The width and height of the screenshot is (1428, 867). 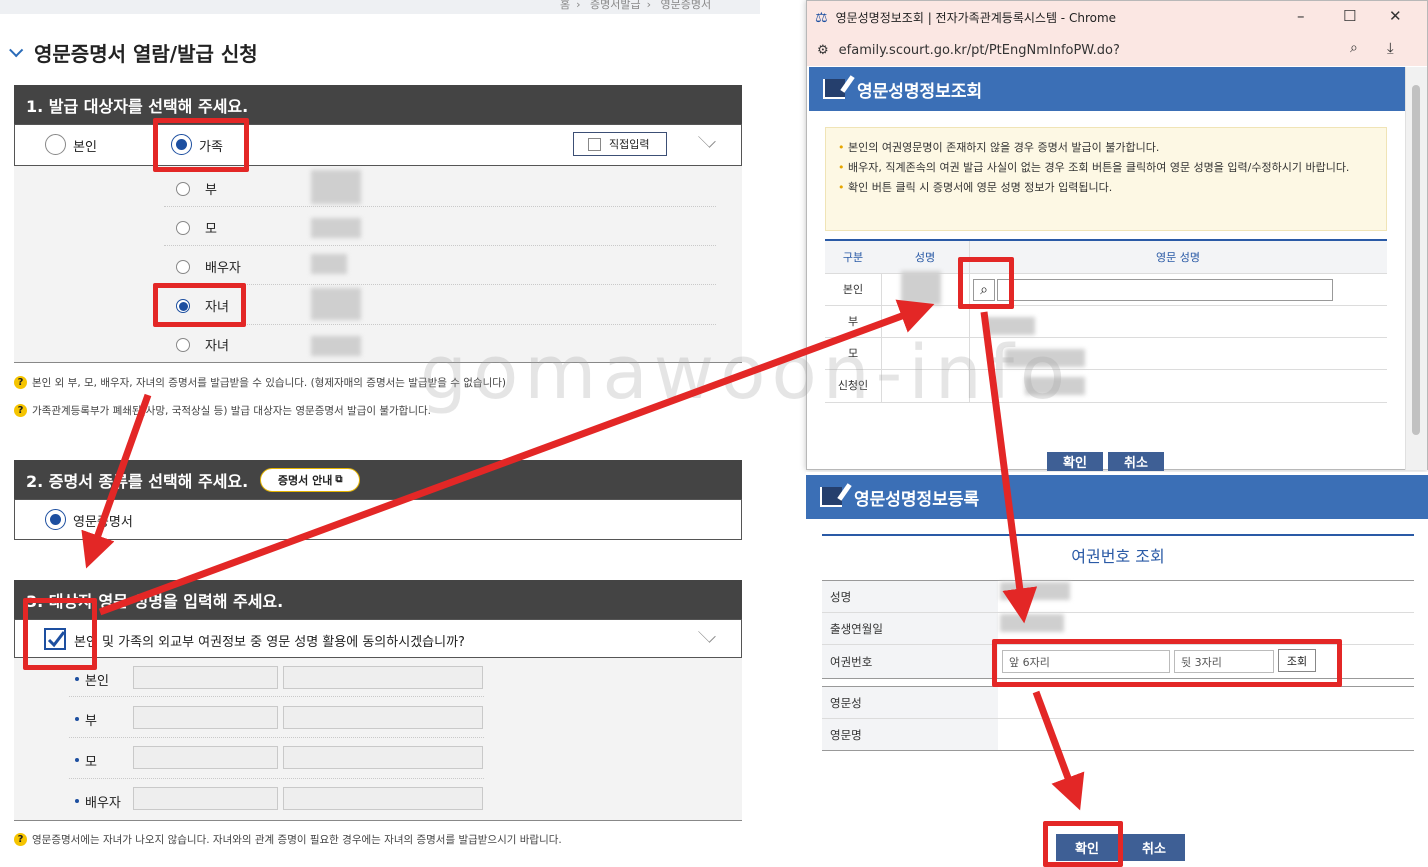 I want to click on highlight-passport-inputs, so click(x=1167, y=663).